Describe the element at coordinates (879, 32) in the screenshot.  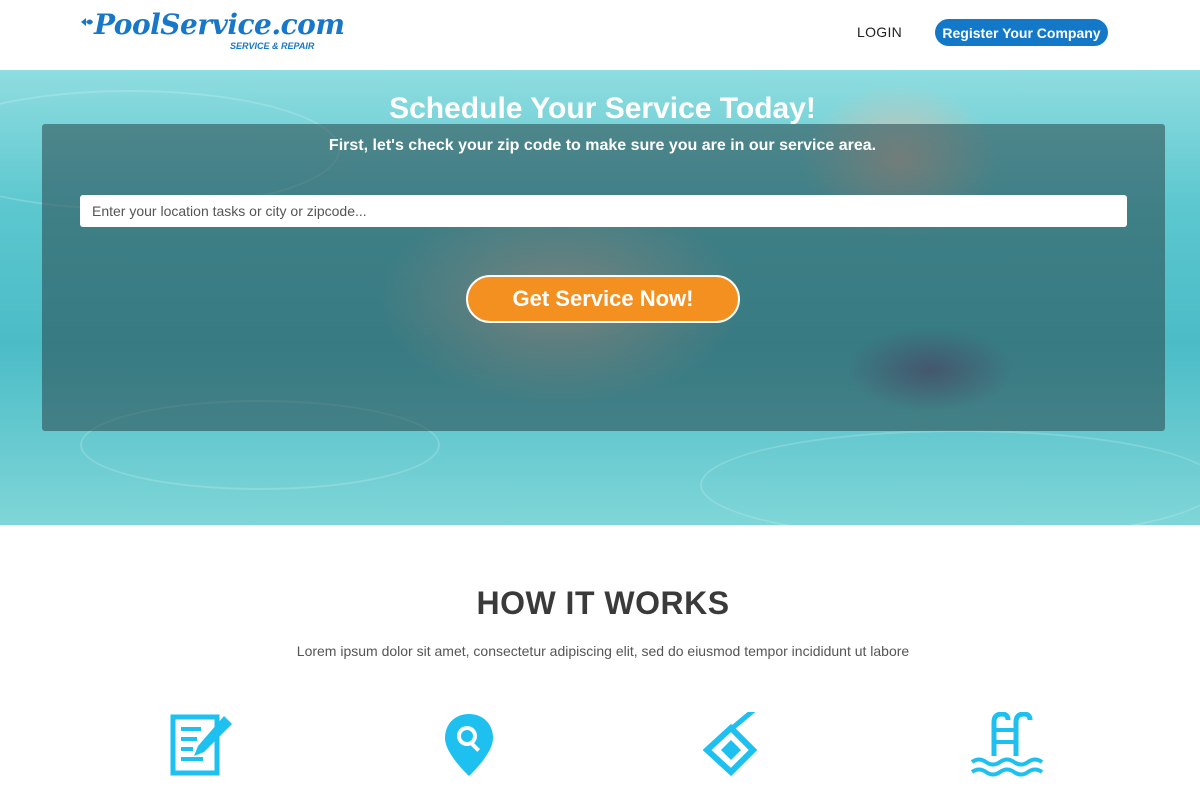
I see `login-link: LOGIN` at that location.